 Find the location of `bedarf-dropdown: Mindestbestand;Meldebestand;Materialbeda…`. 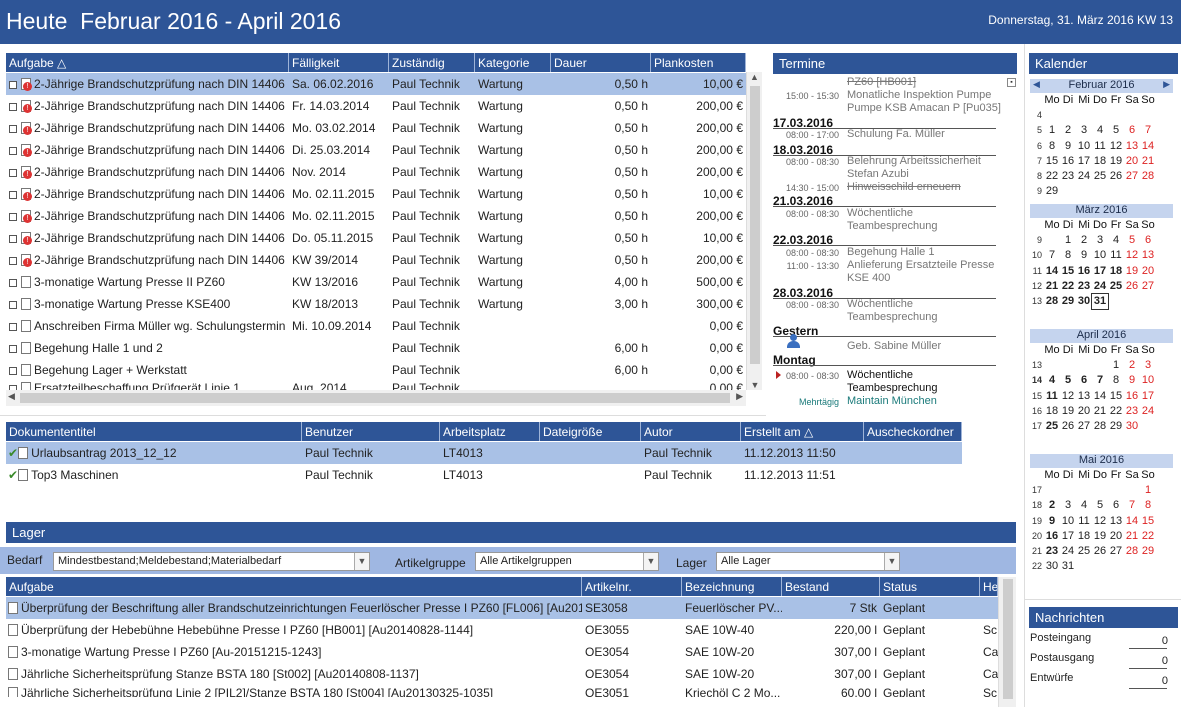

bedarf-dropdown: Mindestbestand;Meldebestand;Materialbeda… is located at coordinates (211, 561).